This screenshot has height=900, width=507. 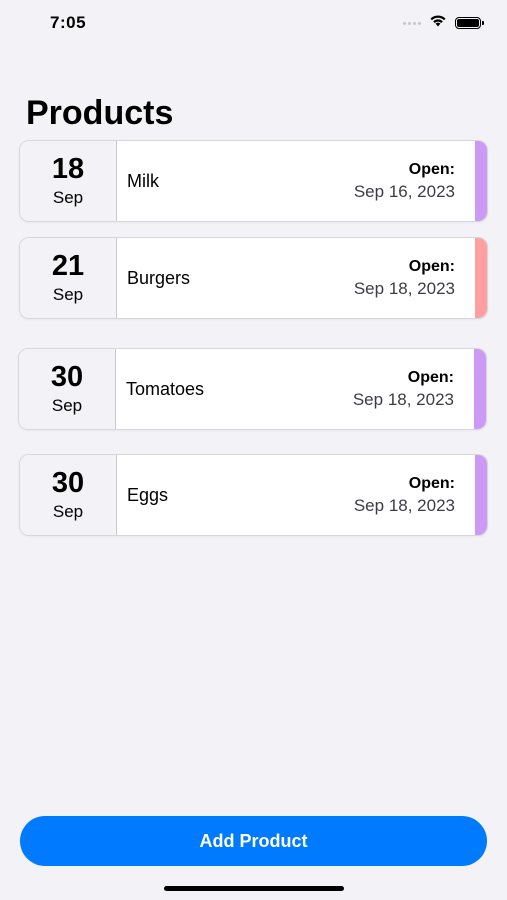 I want to click on date-day: 21, so click(x=68, y=266).